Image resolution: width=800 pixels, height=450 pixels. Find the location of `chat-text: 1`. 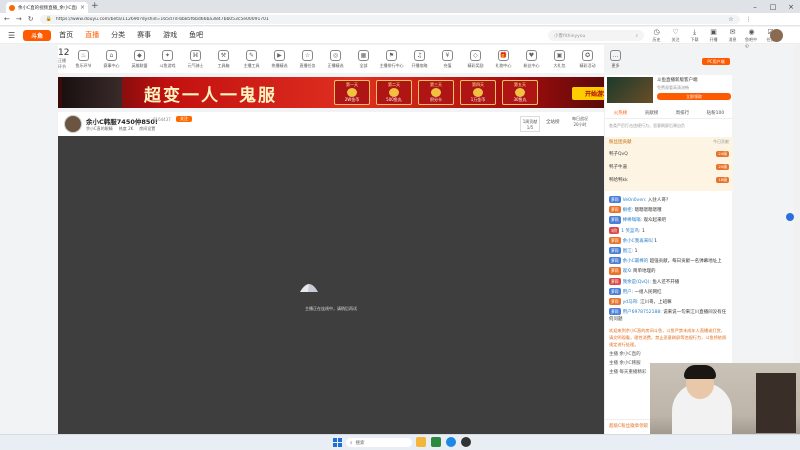

chat-text: 1 is located at coordinates (643, 231).